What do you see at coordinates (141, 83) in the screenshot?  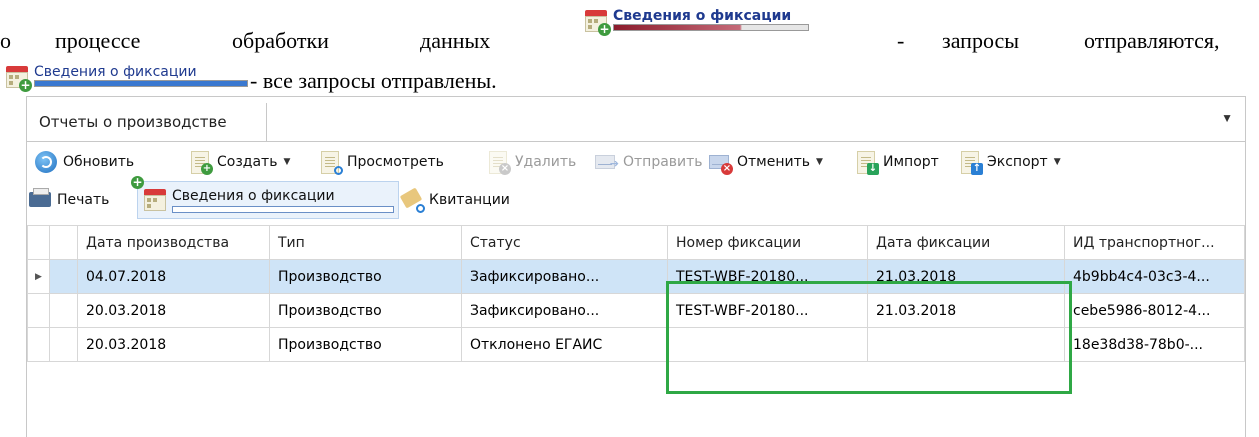 I see `progress-bar-complete` at bounding box center [141, 83].